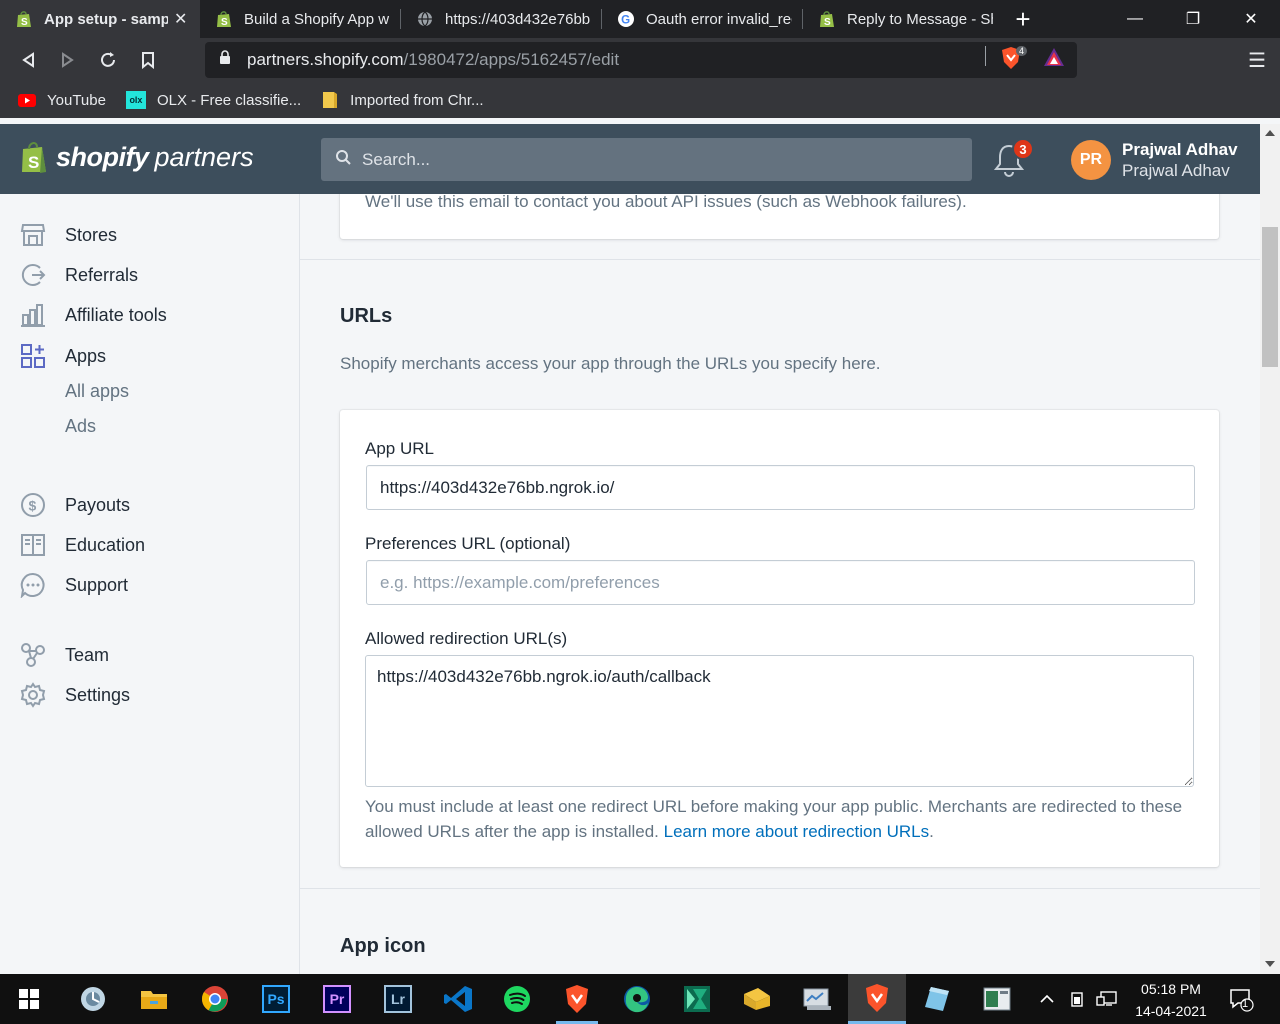  What do you see at coordinates (1047, 999) in the screenshot?
I see `show-hidden-icons-chevron-icon` at bounding box center [1047, 999].